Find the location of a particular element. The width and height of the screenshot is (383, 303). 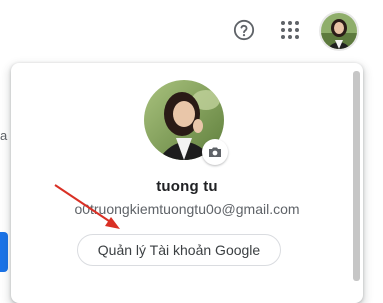

account-avatar-button is located at coordinates (339, 31).